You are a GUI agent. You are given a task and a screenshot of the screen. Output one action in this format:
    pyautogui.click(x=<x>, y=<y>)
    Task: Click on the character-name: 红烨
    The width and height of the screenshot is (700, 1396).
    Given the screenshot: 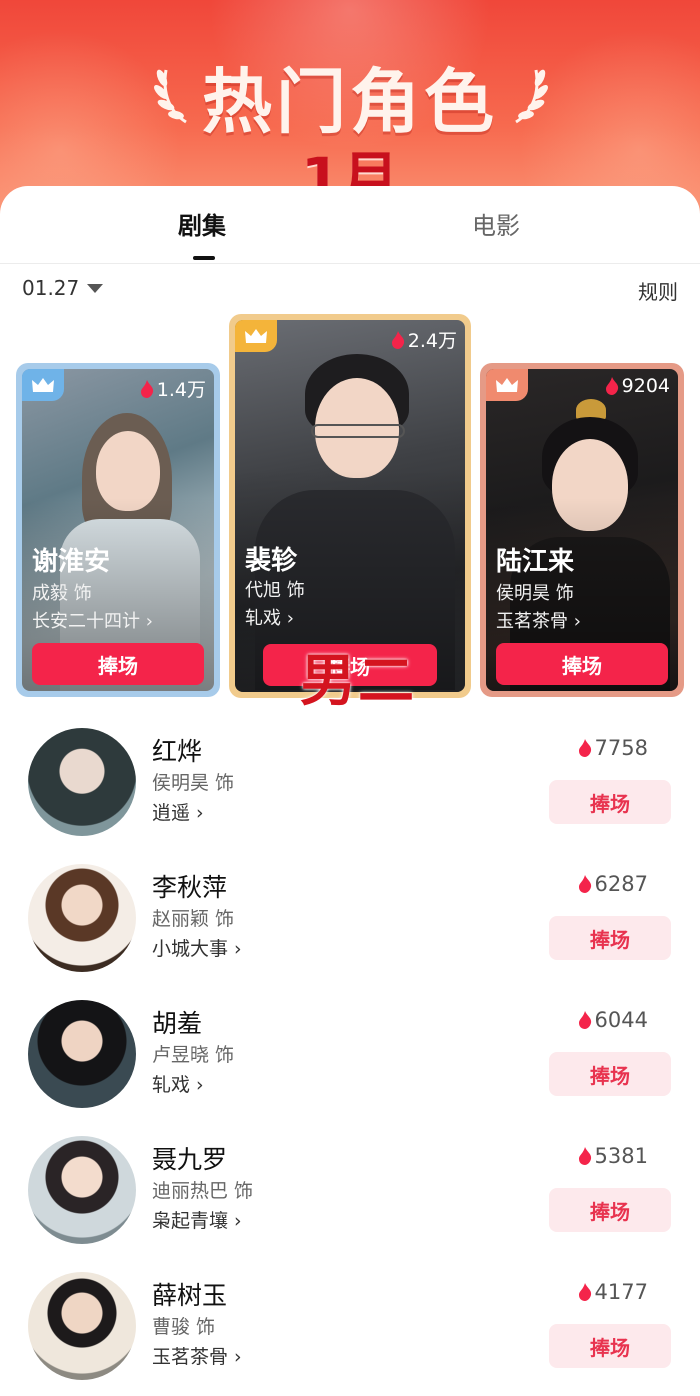 What is the action you would take?
    pyautogui.click(x=177, y=751)
    